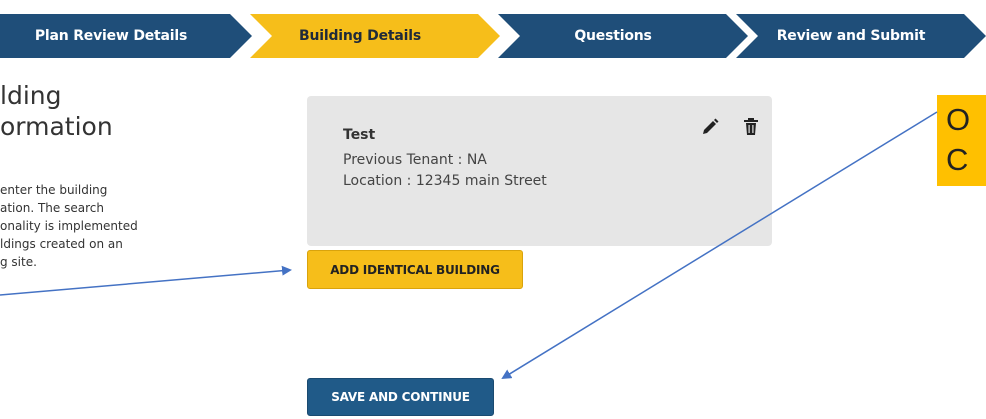 This screenshot has width=986, height=419. I want to click on step-review-and-submit: Review and Submit, so click(861, 36).